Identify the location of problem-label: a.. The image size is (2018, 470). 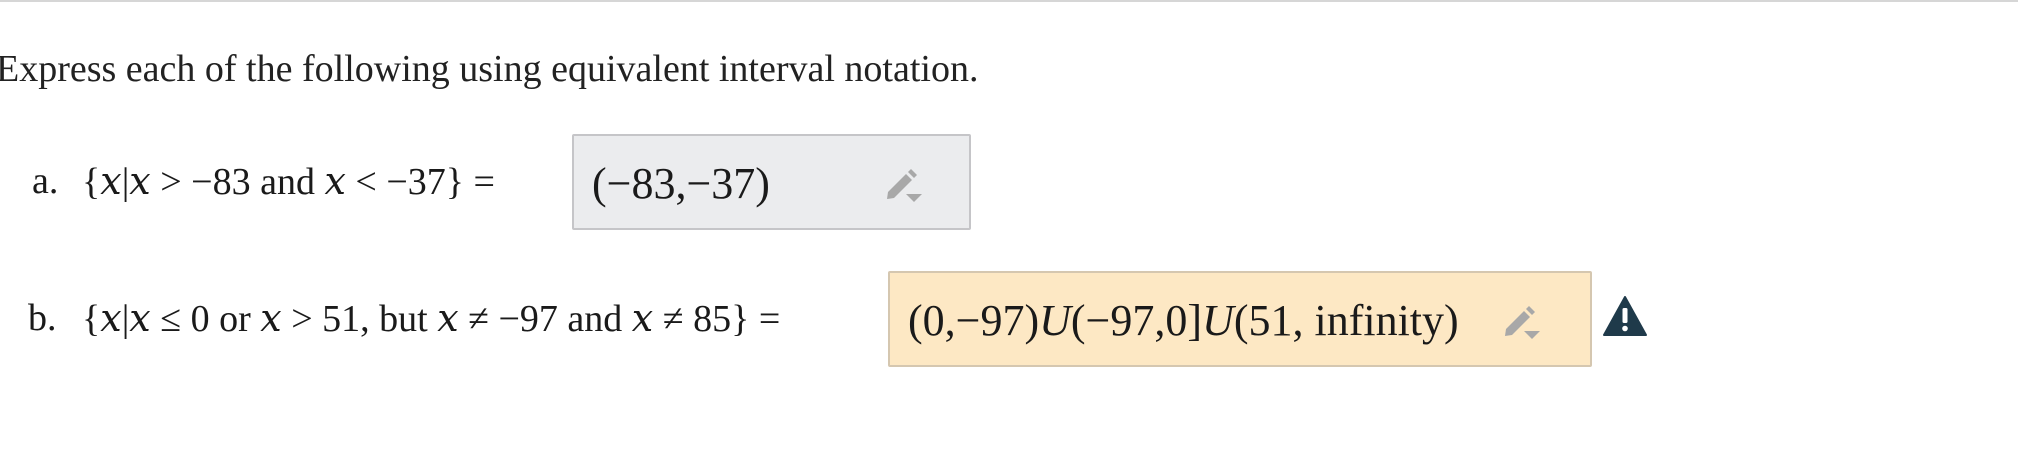
(45, 181).